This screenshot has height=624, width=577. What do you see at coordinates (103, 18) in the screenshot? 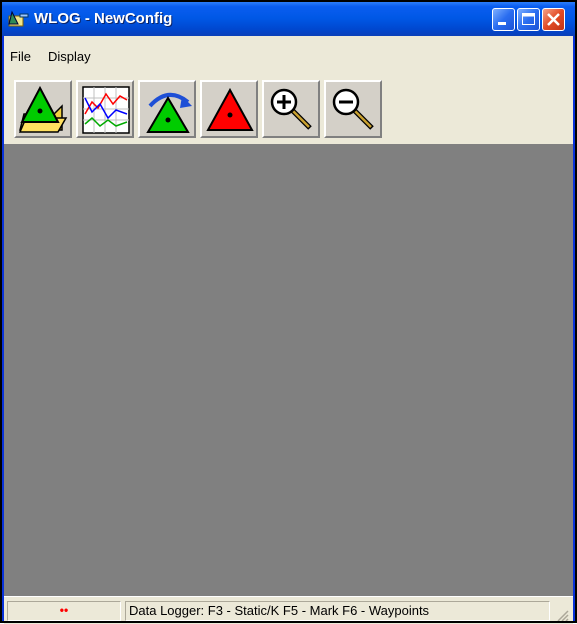
I see `window-title: WLOG - NewConfig` at bounding box center [103, 18].